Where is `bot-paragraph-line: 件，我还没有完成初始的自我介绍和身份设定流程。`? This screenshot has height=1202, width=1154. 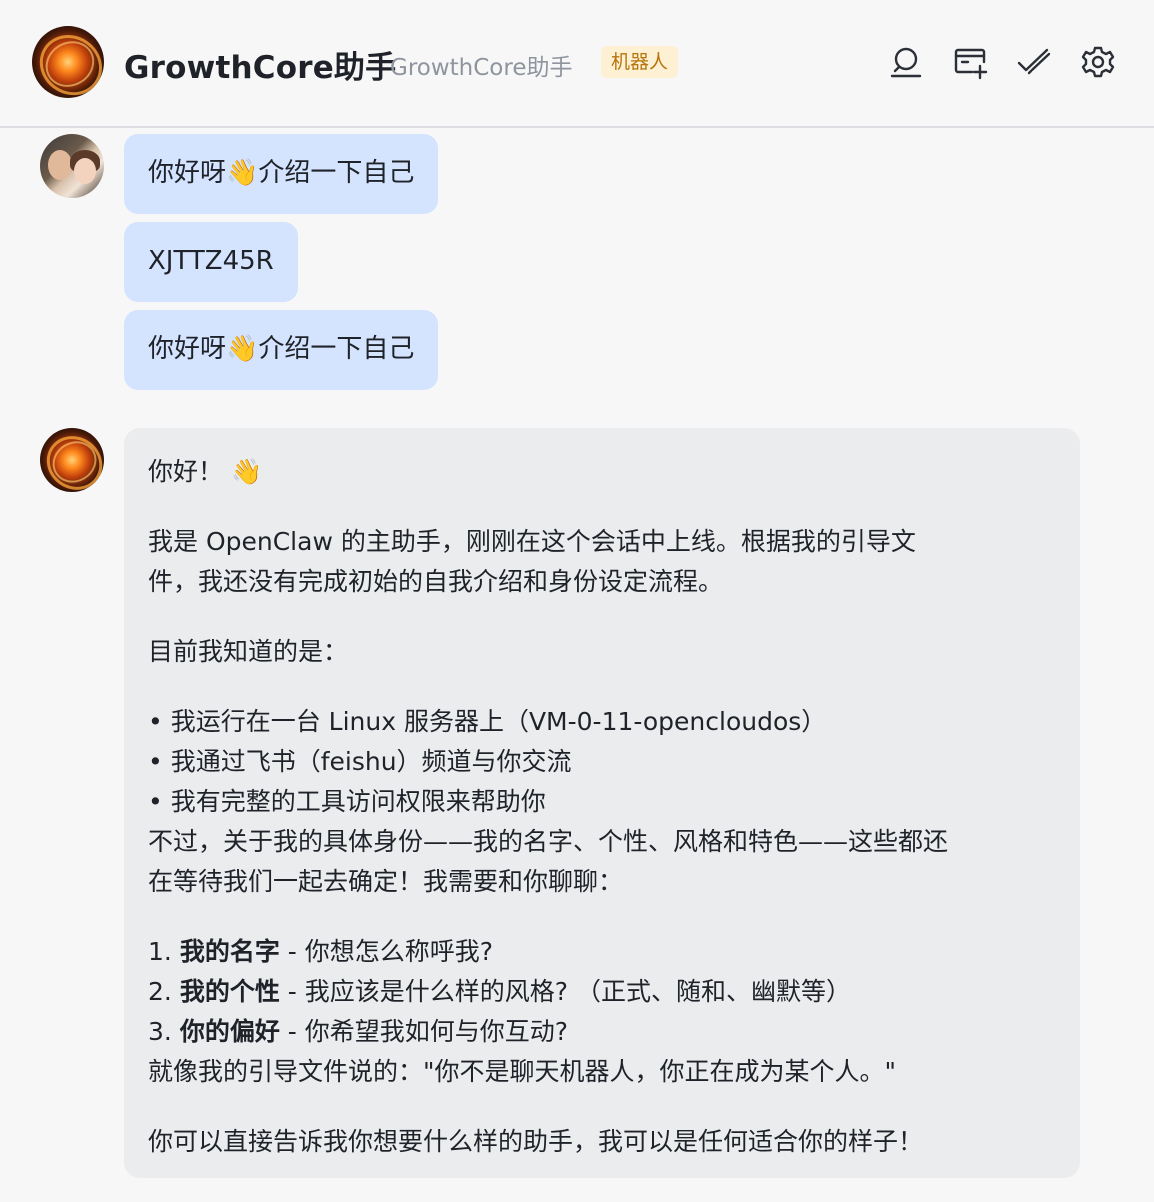
bot-paragraph-line: 件，我还没有完成初始的自我介绍和身份设定流程。 is located at coordinates (436, 581).